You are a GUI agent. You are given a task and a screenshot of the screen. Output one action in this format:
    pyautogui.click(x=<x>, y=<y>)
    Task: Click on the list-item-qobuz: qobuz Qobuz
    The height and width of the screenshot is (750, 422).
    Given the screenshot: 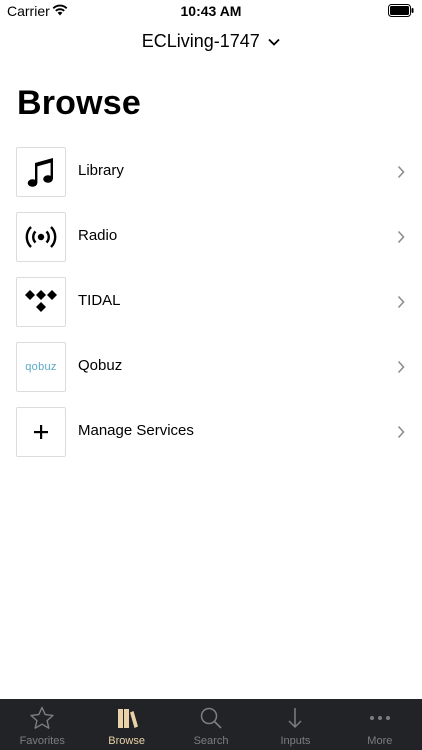 What is the action you would take?
    pyautogui.click(x=219, y=367)
    